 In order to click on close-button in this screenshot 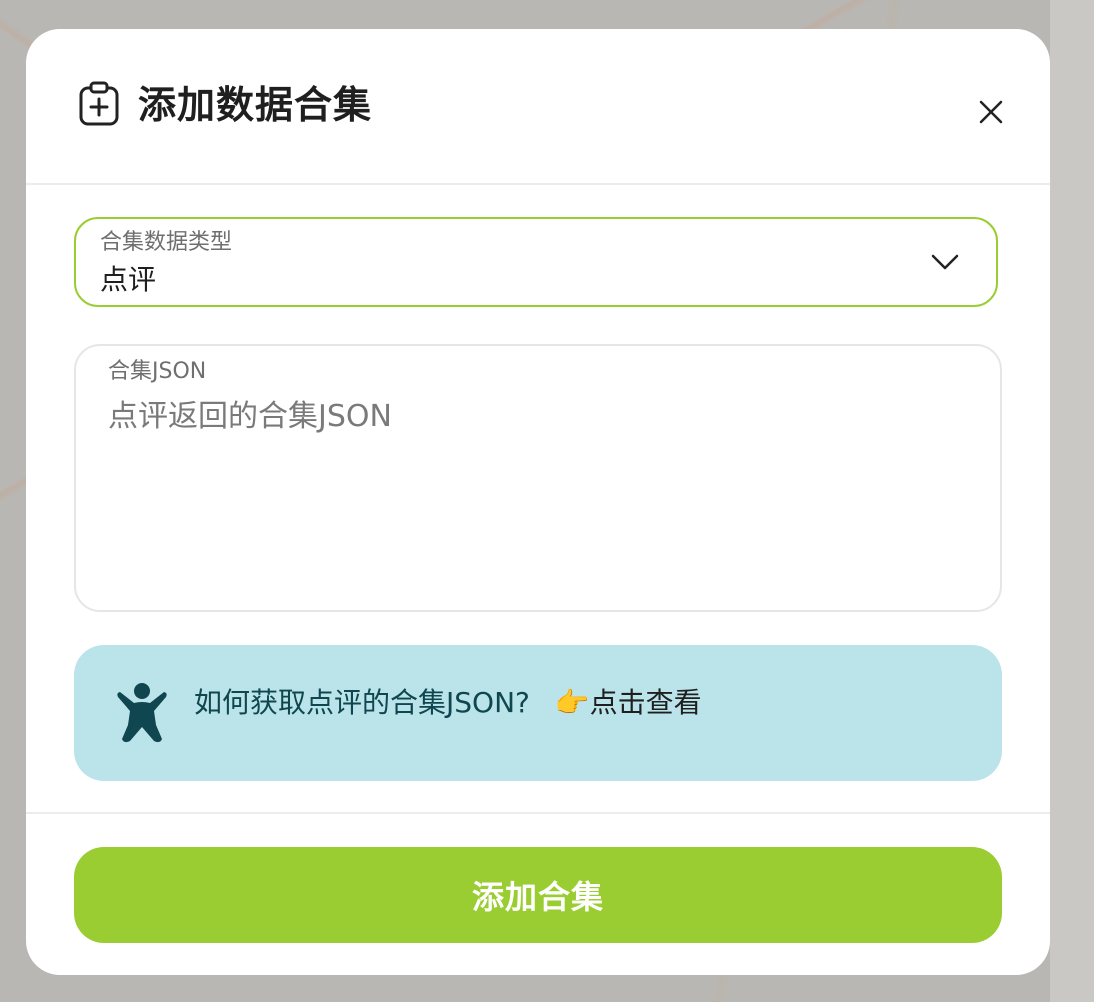, I will do `click(991, 112)`.